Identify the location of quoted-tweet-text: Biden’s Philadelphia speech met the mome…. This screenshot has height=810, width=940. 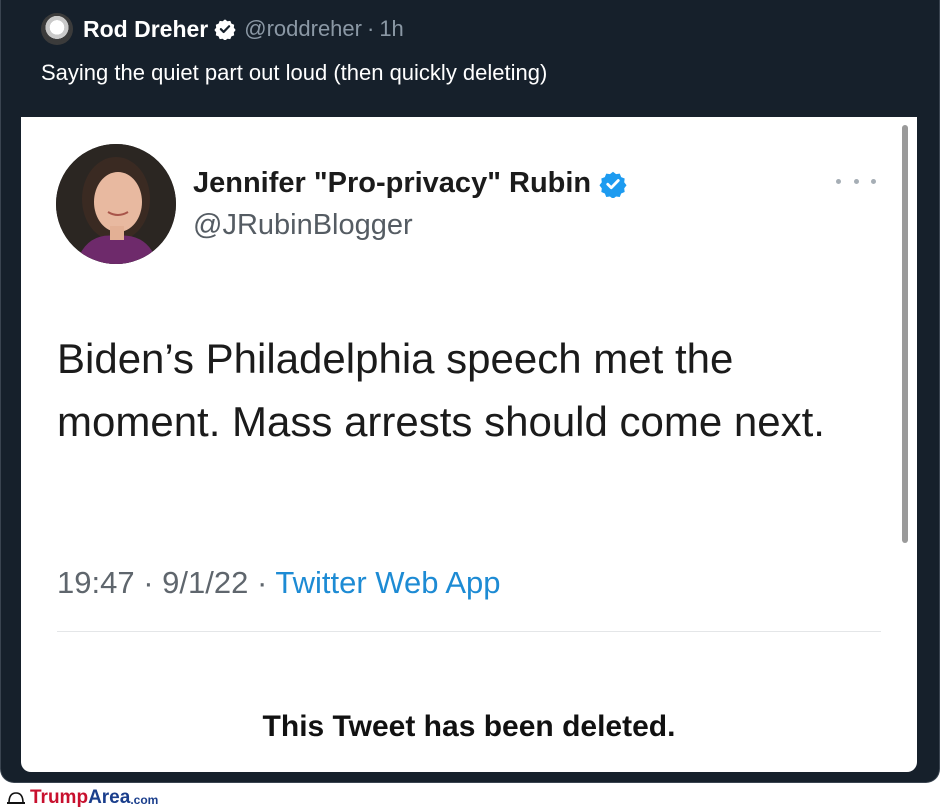
(441, 390).